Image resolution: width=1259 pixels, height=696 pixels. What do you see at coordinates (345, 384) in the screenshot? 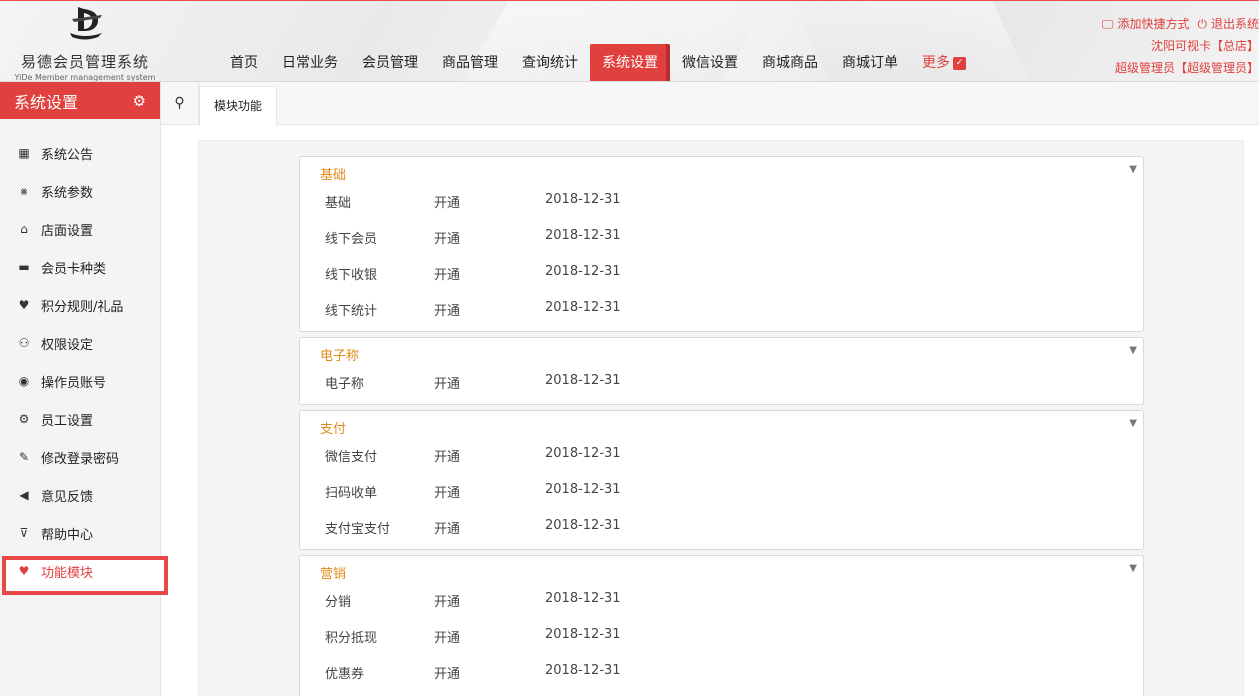
I see `module-name: 电子称` at bounding box center [345, 384].